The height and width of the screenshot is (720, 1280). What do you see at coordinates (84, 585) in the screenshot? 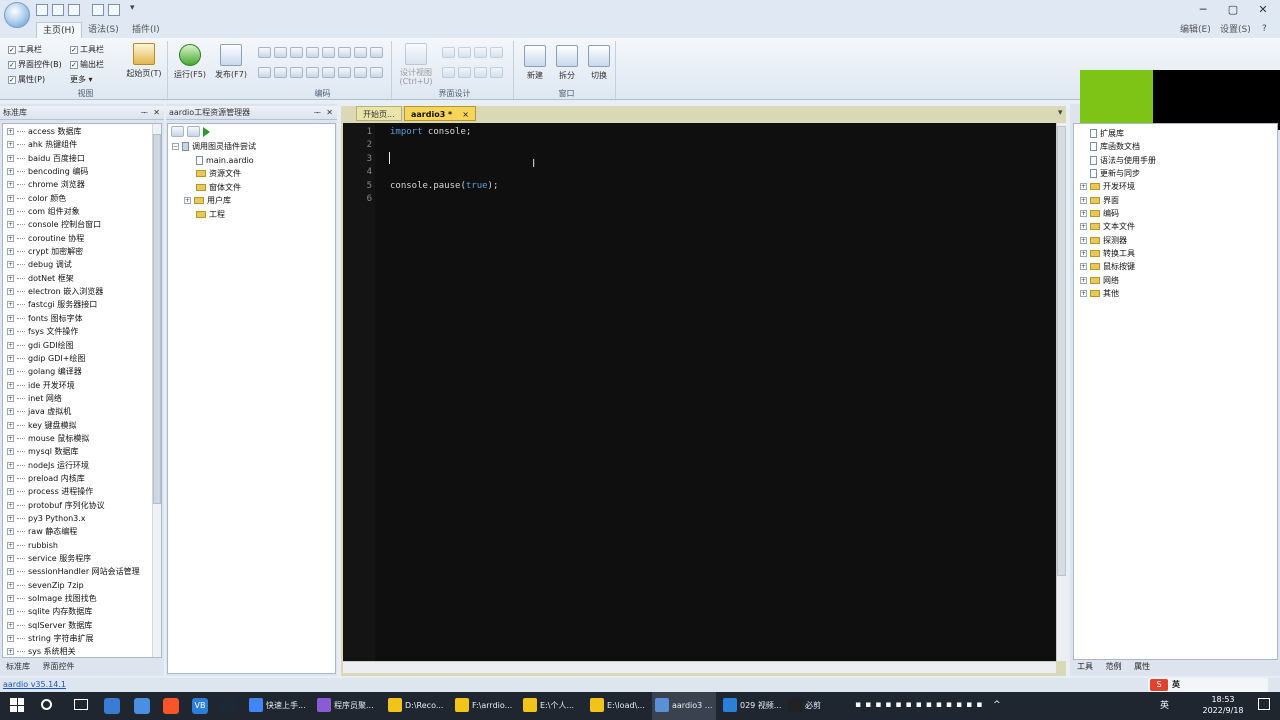
I see `stdlib-item: + sevenZip 7zip` at bounding box center [84, 585].